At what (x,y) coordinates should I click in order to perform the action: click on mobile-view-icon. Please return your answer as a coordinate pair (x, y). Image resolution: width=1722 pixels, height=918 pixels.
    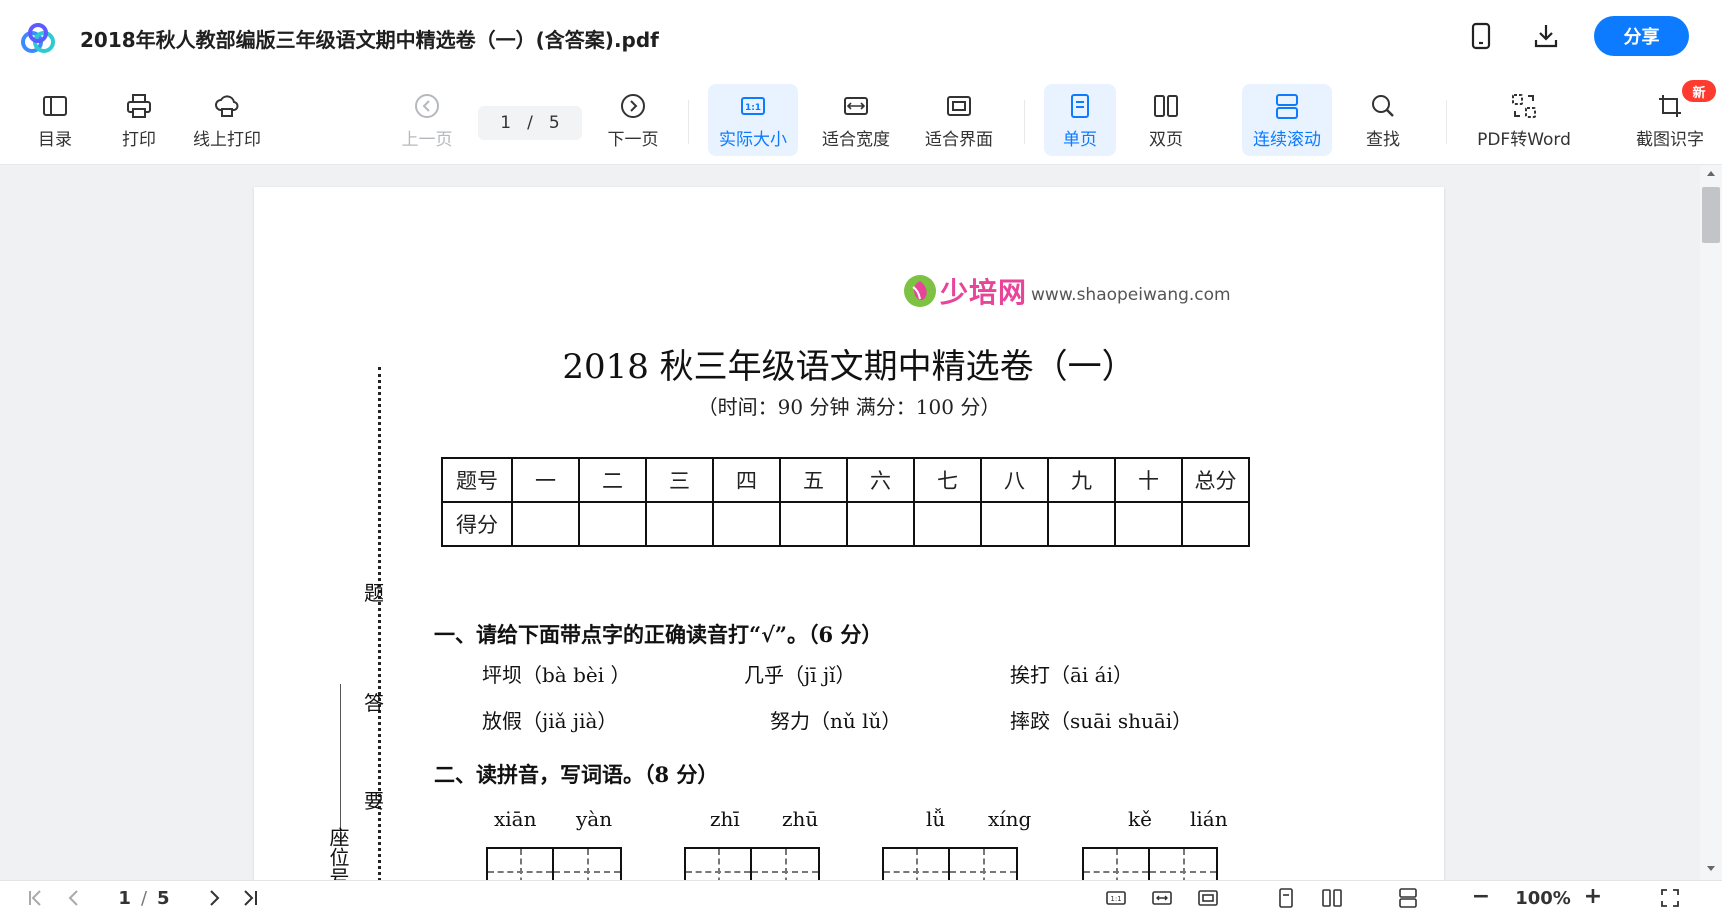
    Looking at the image, I should click on (1481, 36).